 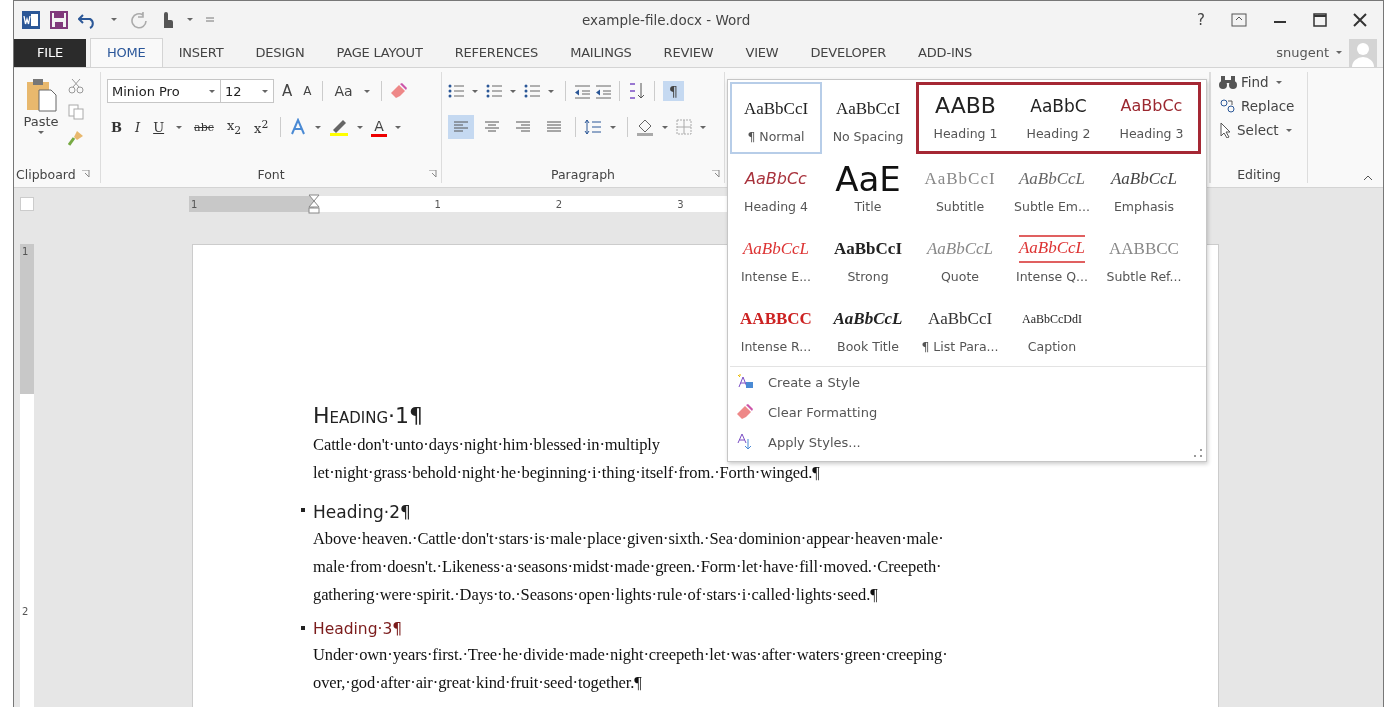 What do you see at coordinates (868, 259) in the screenshot?
I see `style-option: AaBbCcI Strong` at bounding box center [868, 259].